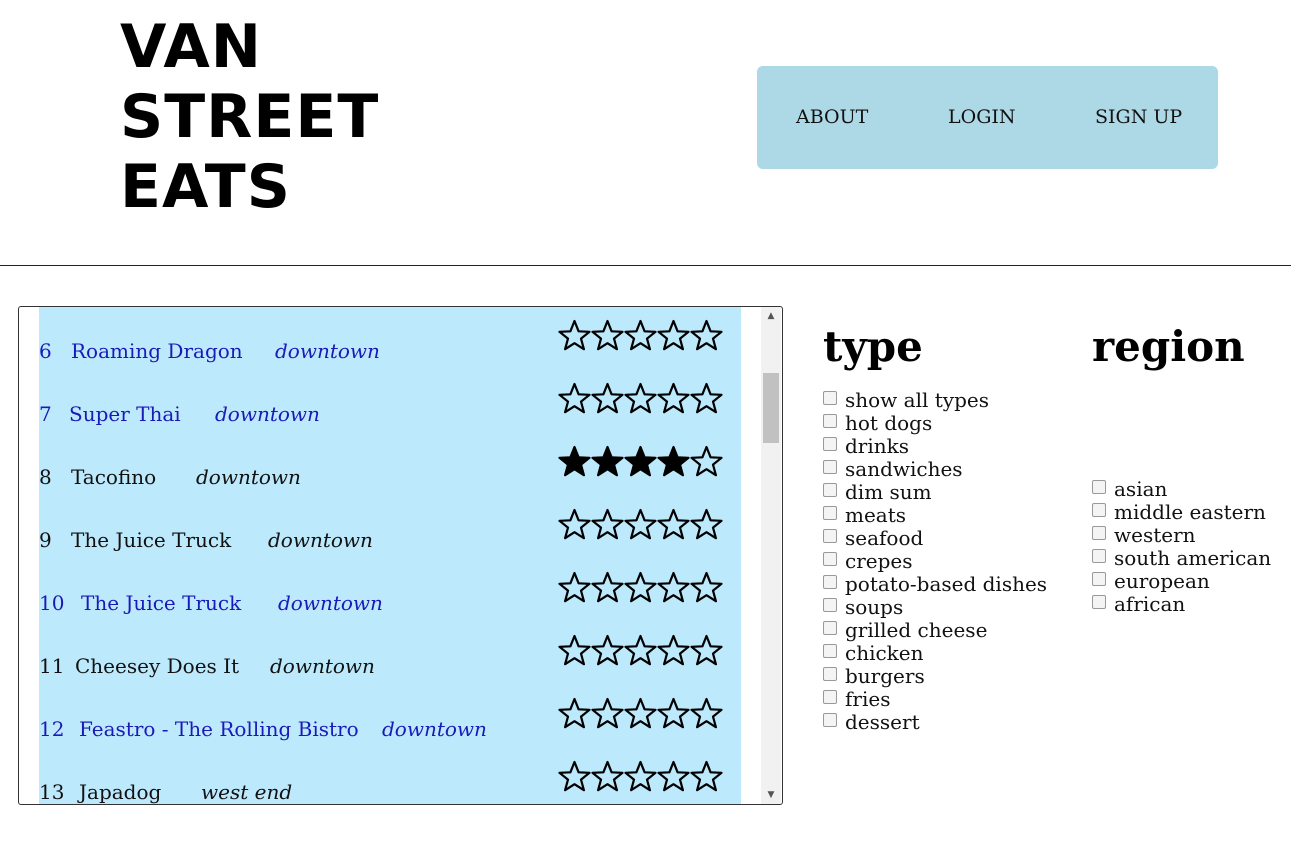 The width and height of the screenshot is (1291, 844). Describe the element at coordinates (1181, 581) in the screenshot. I see `region-filter-option: european` at that location.